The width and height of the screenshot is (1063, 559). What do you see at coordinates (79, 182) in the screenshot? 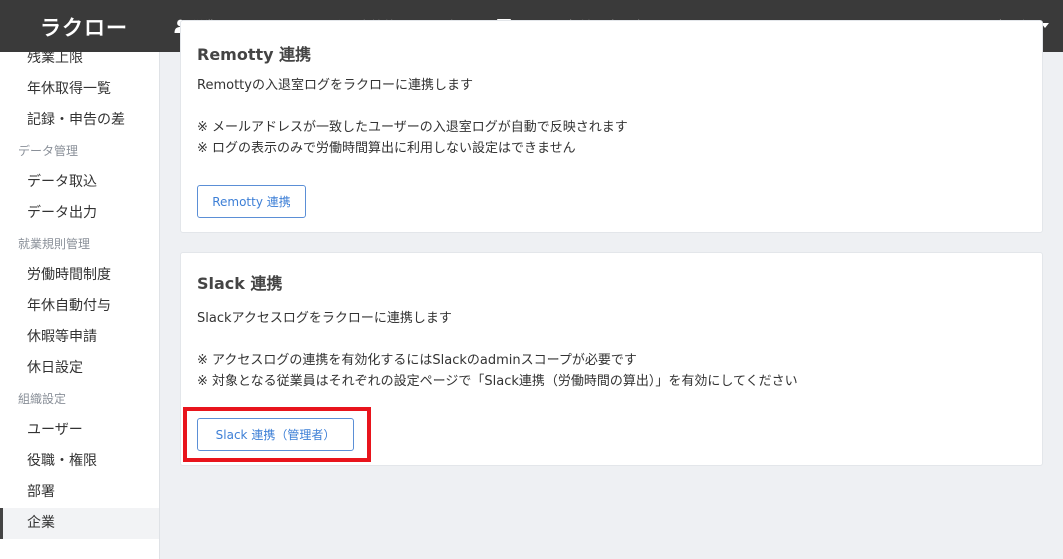
I see `sidebar-item-data-import: データ取込` at bounding box center [79, 182].